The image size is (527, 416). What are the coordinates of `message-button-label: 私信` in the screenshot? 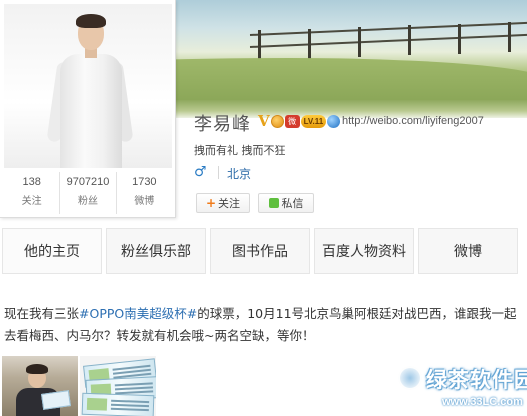 It's located at (292, 203).